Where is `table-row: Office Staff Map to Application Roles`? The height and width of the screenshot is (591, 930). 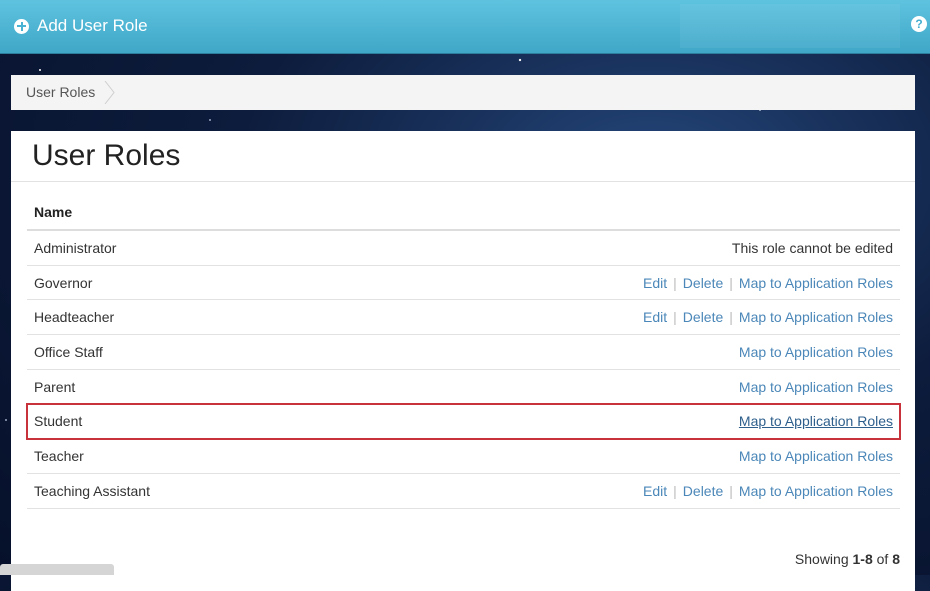
table-row: Office Staff Map to Application Roles is located at coordinates (463, 352).